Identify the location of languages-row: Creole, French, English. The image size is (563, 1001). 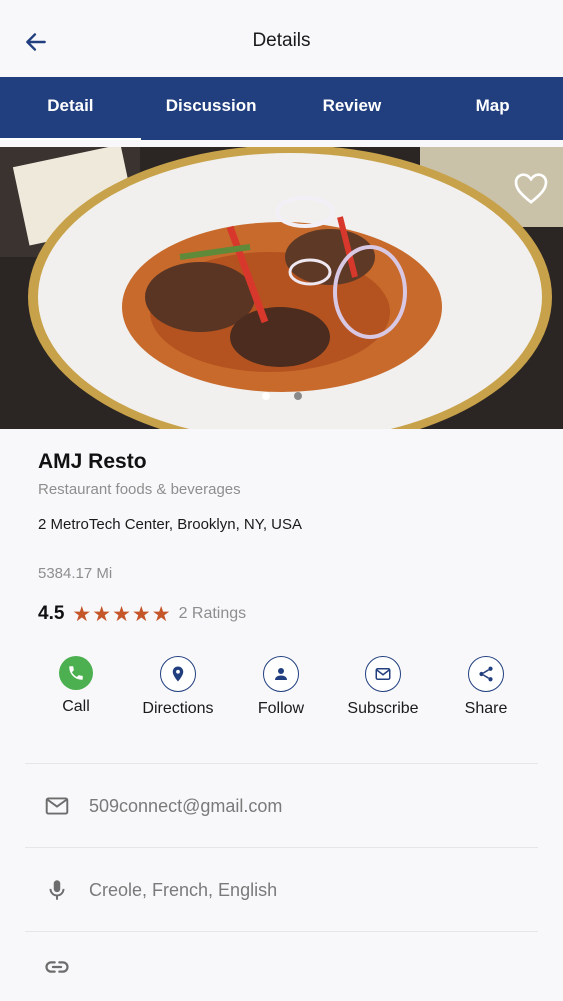
(281, 889).